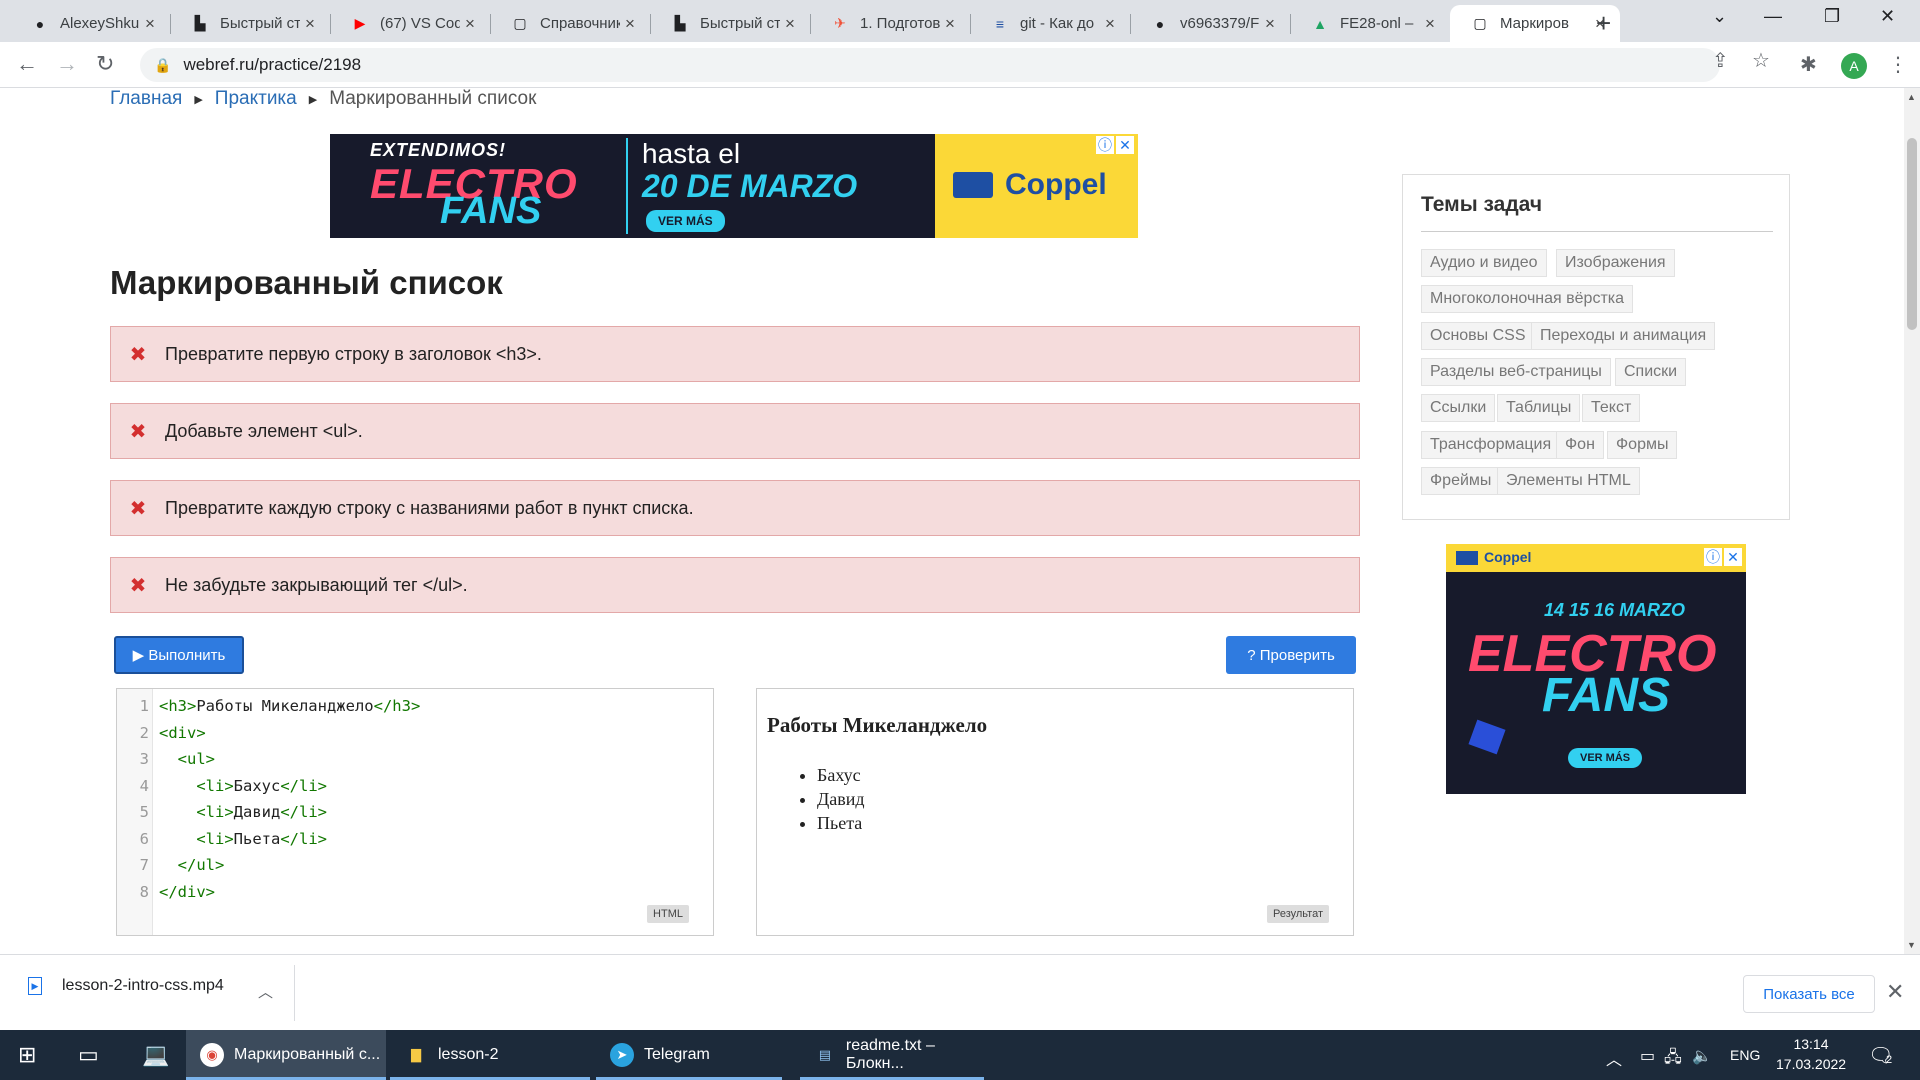  I want to click on topic-chip: Фон, so click(1580, 444).